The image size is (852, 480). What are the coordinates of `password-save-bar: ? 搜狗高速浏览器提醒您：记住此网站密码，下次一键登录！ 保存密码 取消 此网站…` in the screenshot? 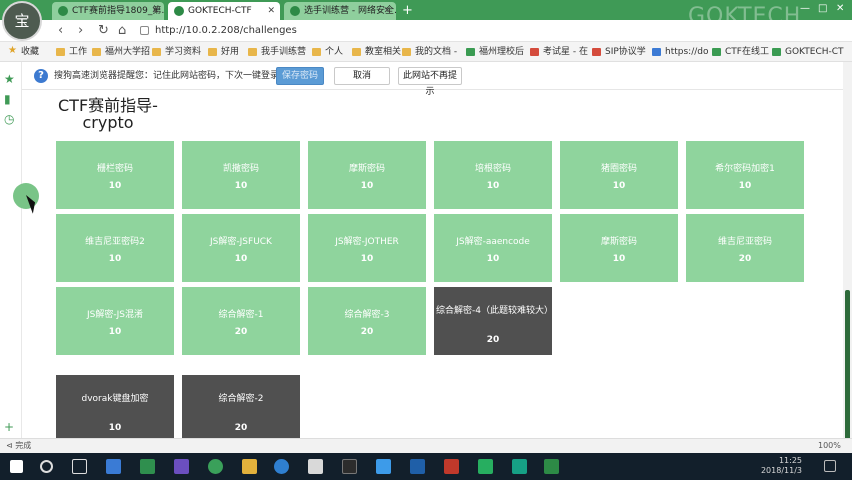 It's located at (437, 79).